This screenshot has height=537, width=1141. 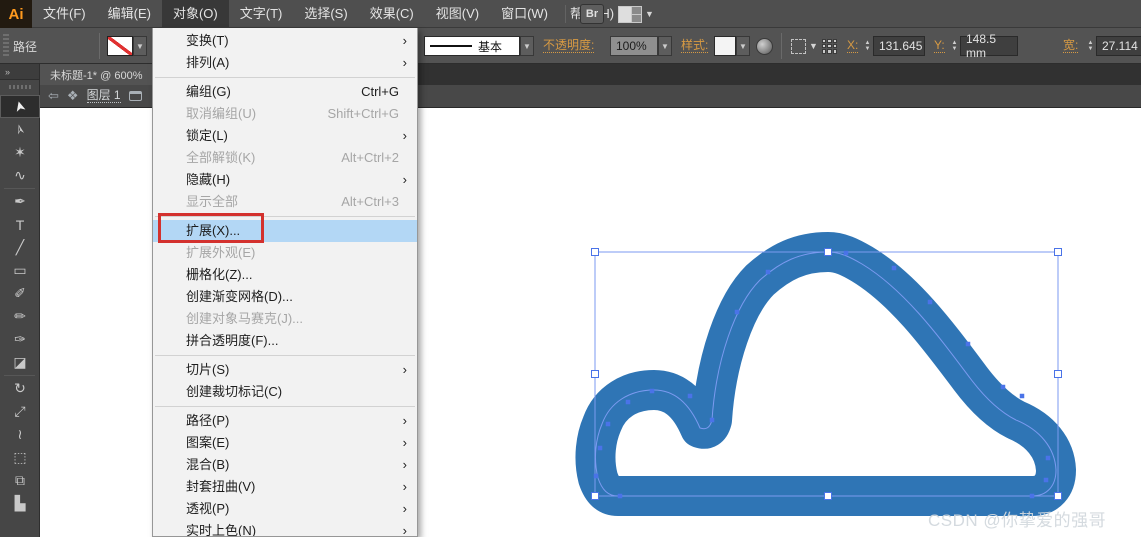 What do you see at coordinates (636, 14) in the screenshot?
I see `workspace-switcher: ▼` at bounding box center [636, 14].